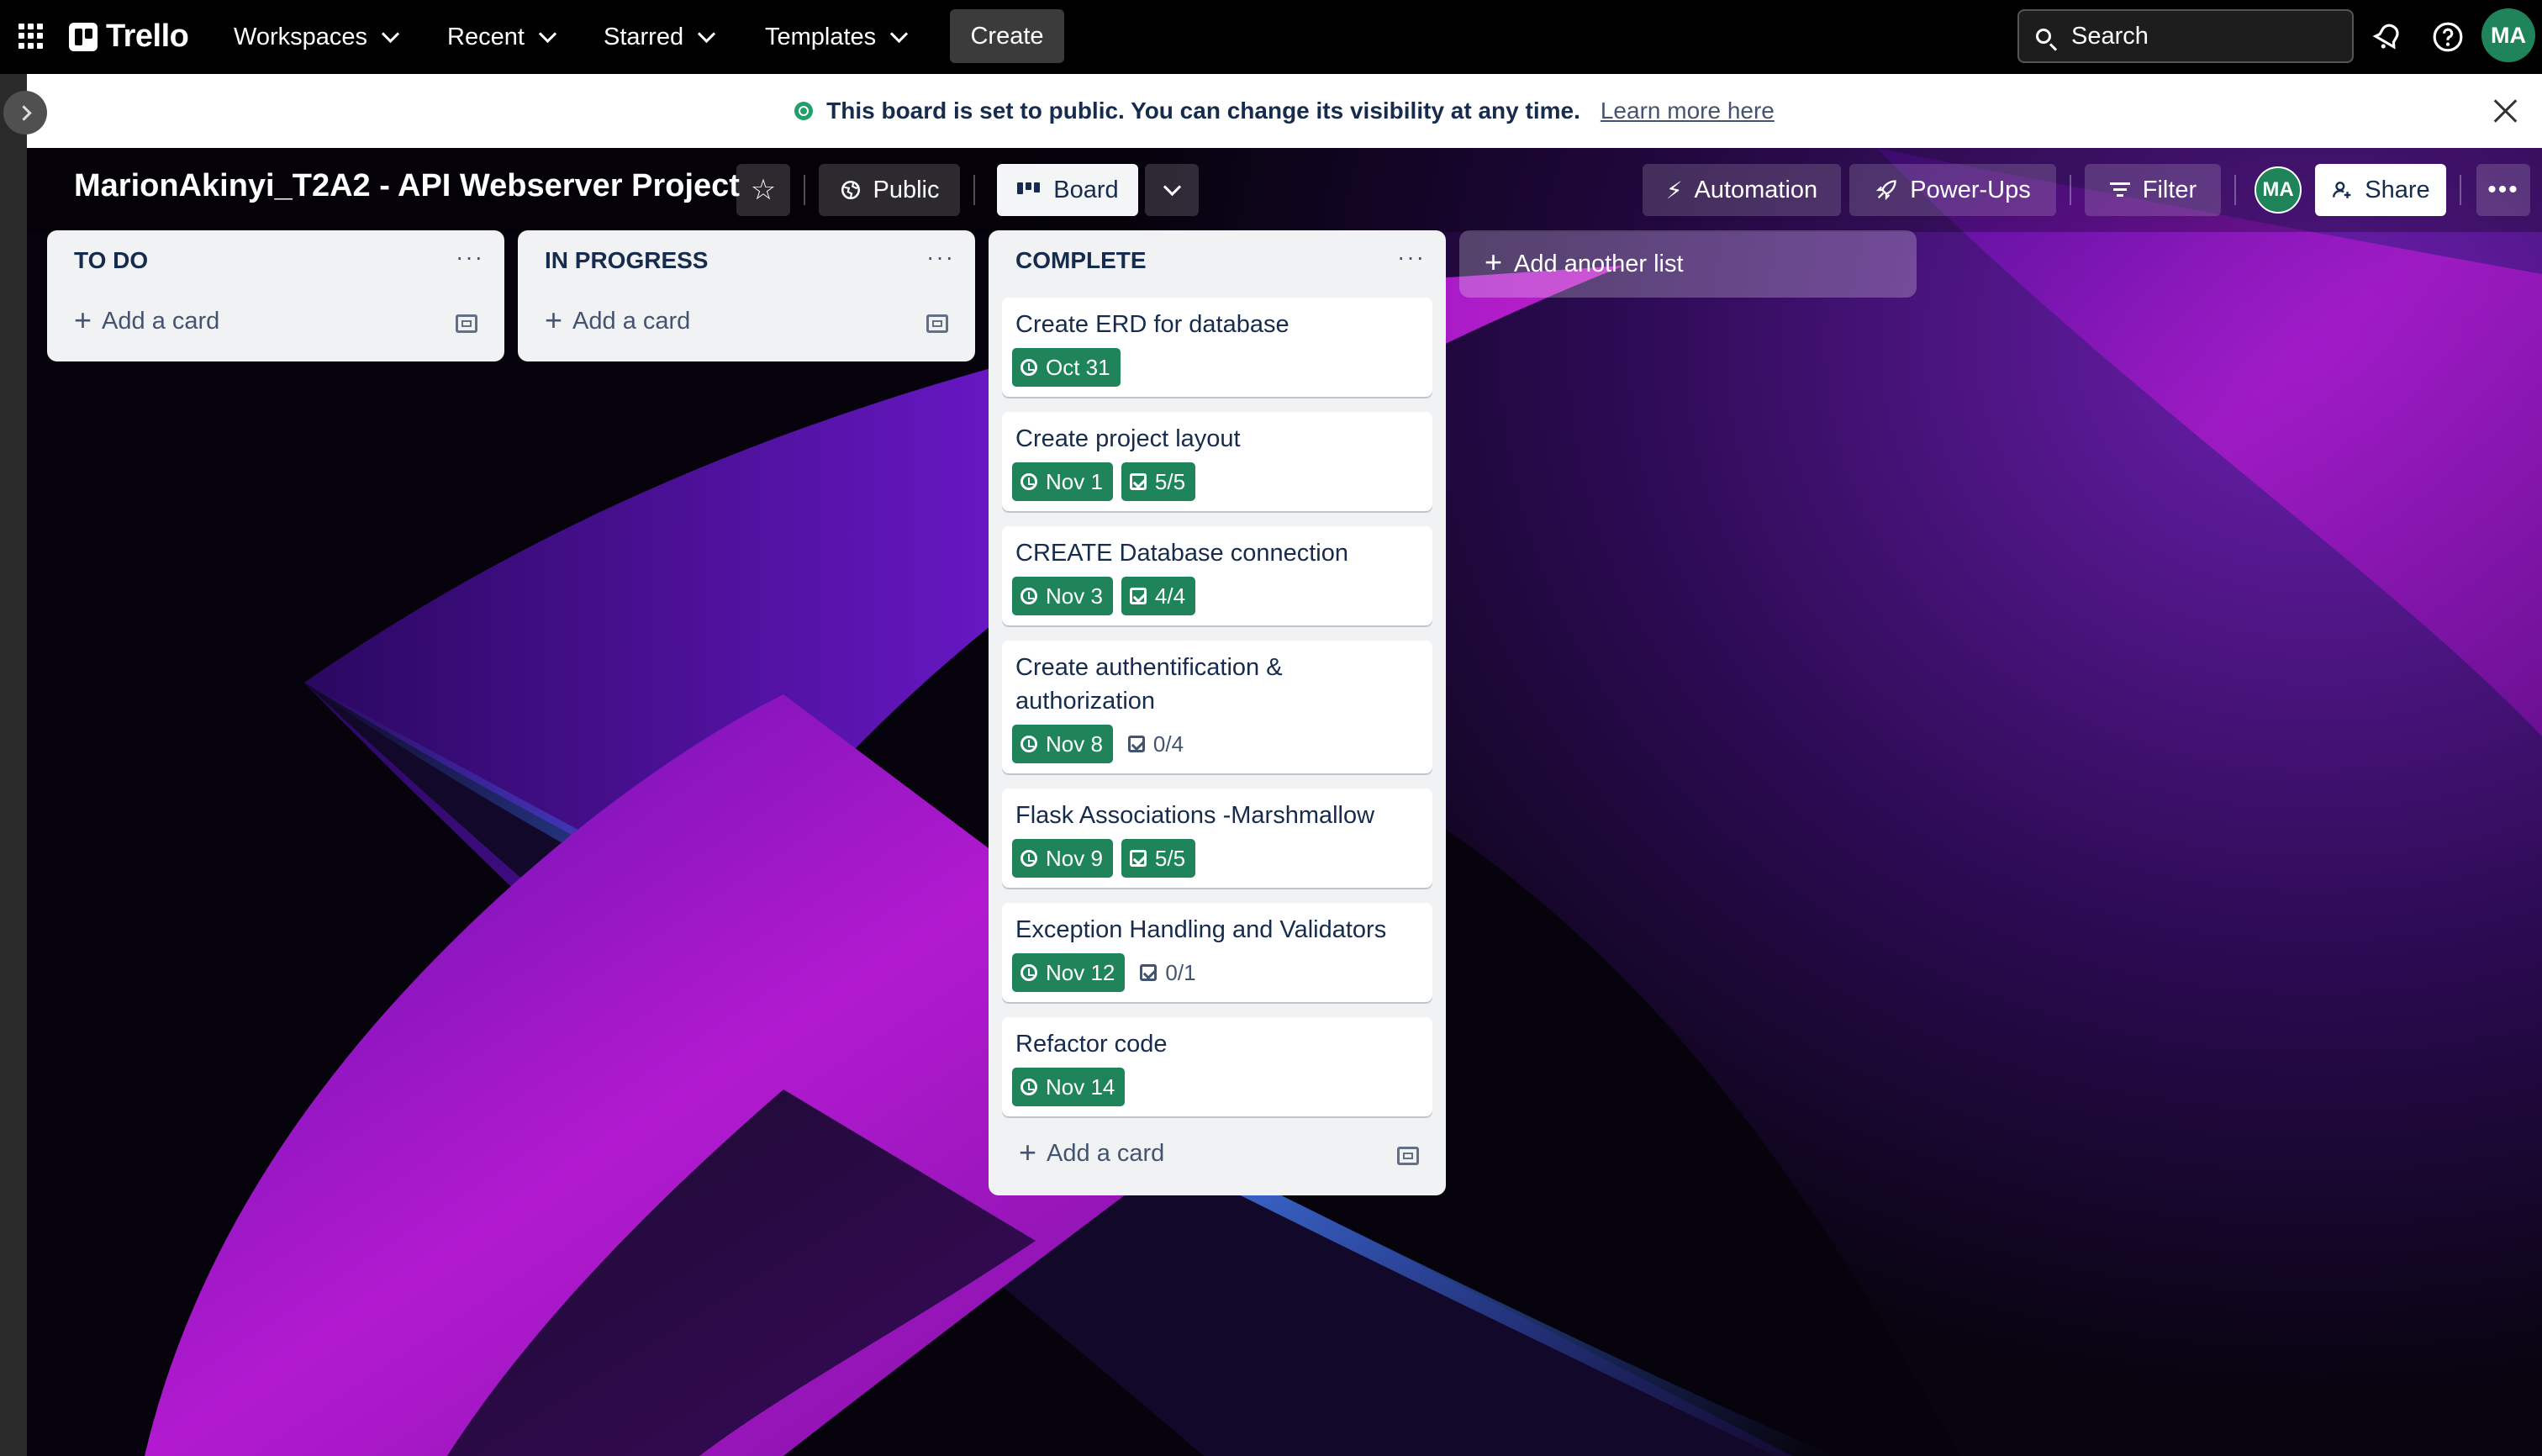 This screenshot has width=2542, height=1456. I want to click on filter-button: Filter, so click(2153, 190).